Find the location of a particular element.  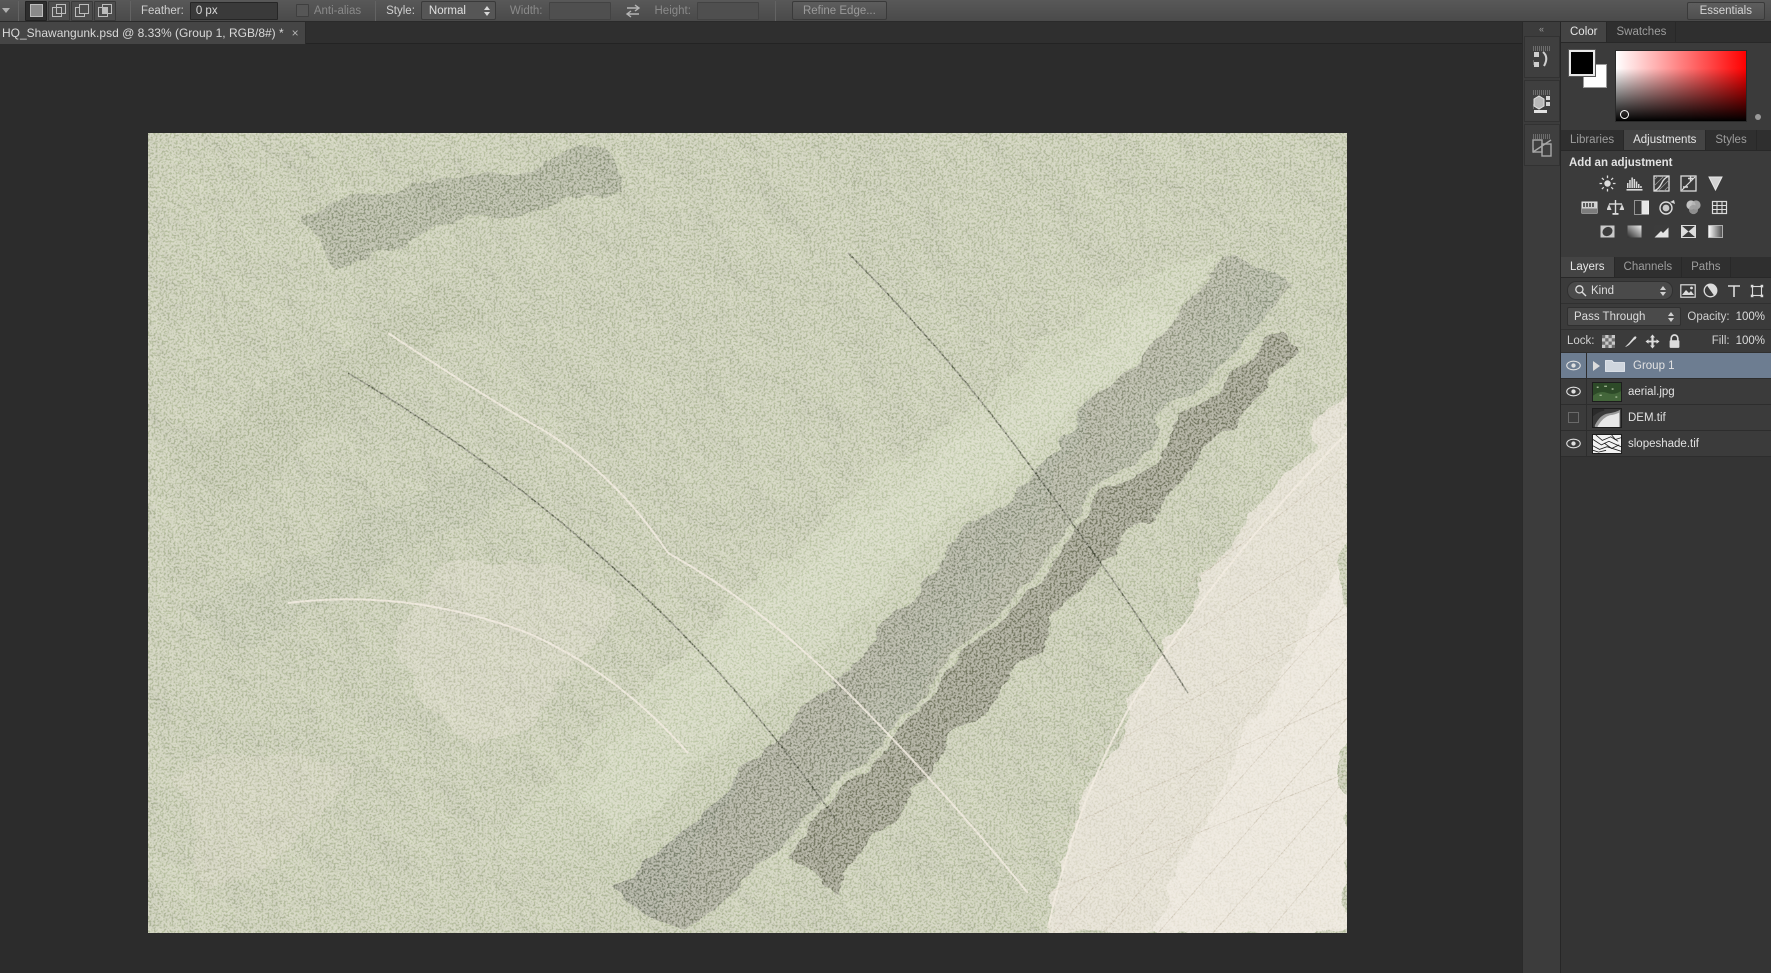

color-balance-icon is located at coordinates (1615, 207).